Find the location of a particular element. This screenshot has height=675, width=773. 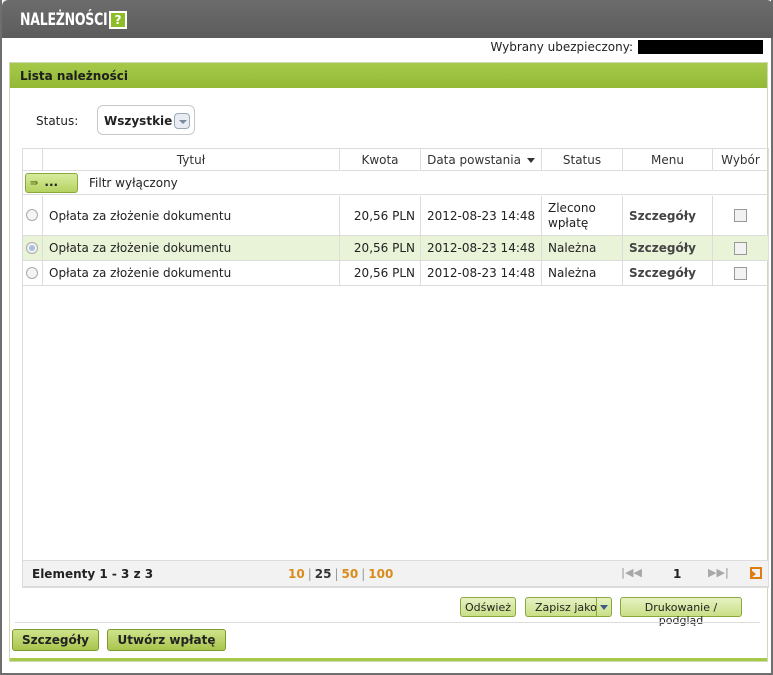

details-button: Szczegóły is located at coordinates (55, 640).